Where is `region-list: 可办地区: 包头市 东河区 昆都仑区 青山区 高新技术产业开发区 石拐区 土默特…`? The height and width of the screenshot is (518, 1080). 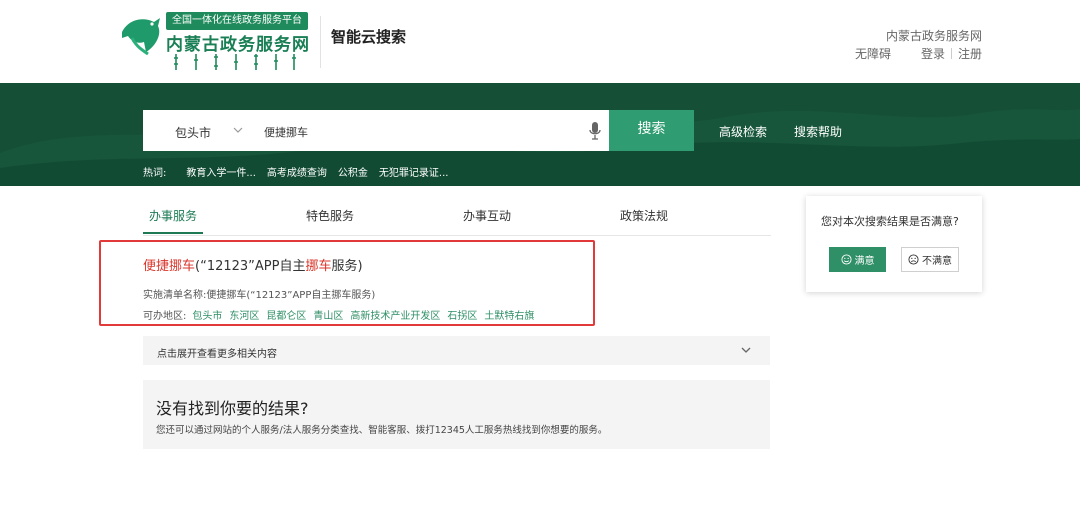 region-list: 可办地区: 包头市 东河区 昆都仑区 青山区 高新技术产业开发区 石拐区 土默特… is located at coordinates (342, 314).